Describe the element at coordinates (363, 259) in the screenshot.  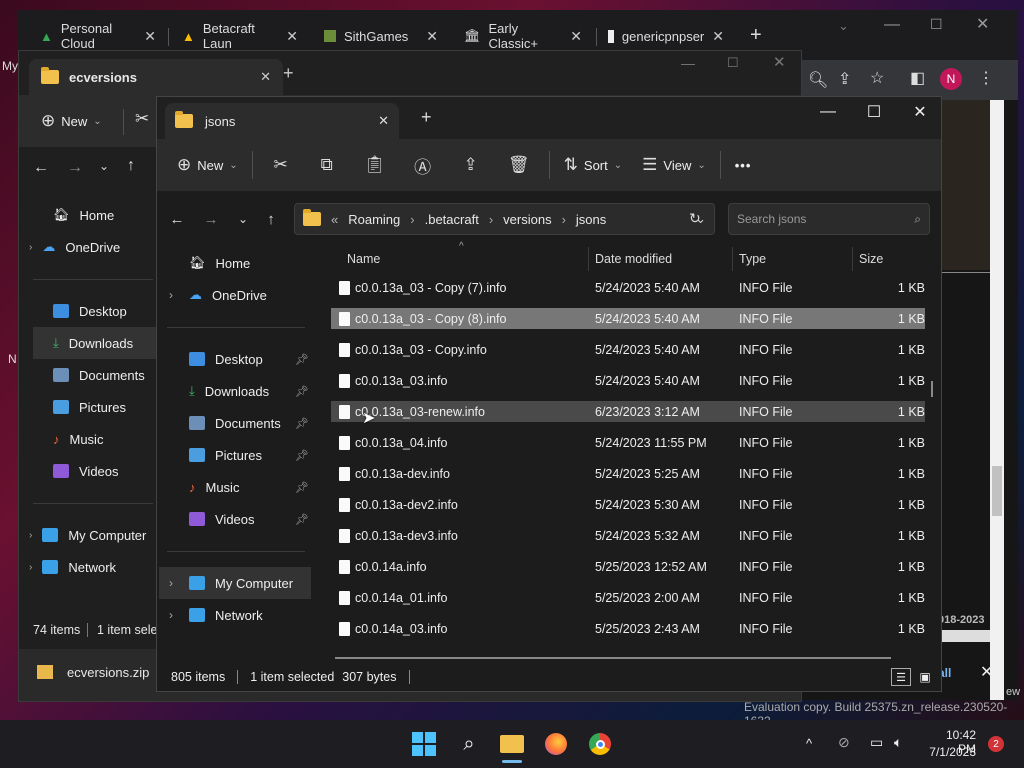
I see `column-header-name: Name` at that location.